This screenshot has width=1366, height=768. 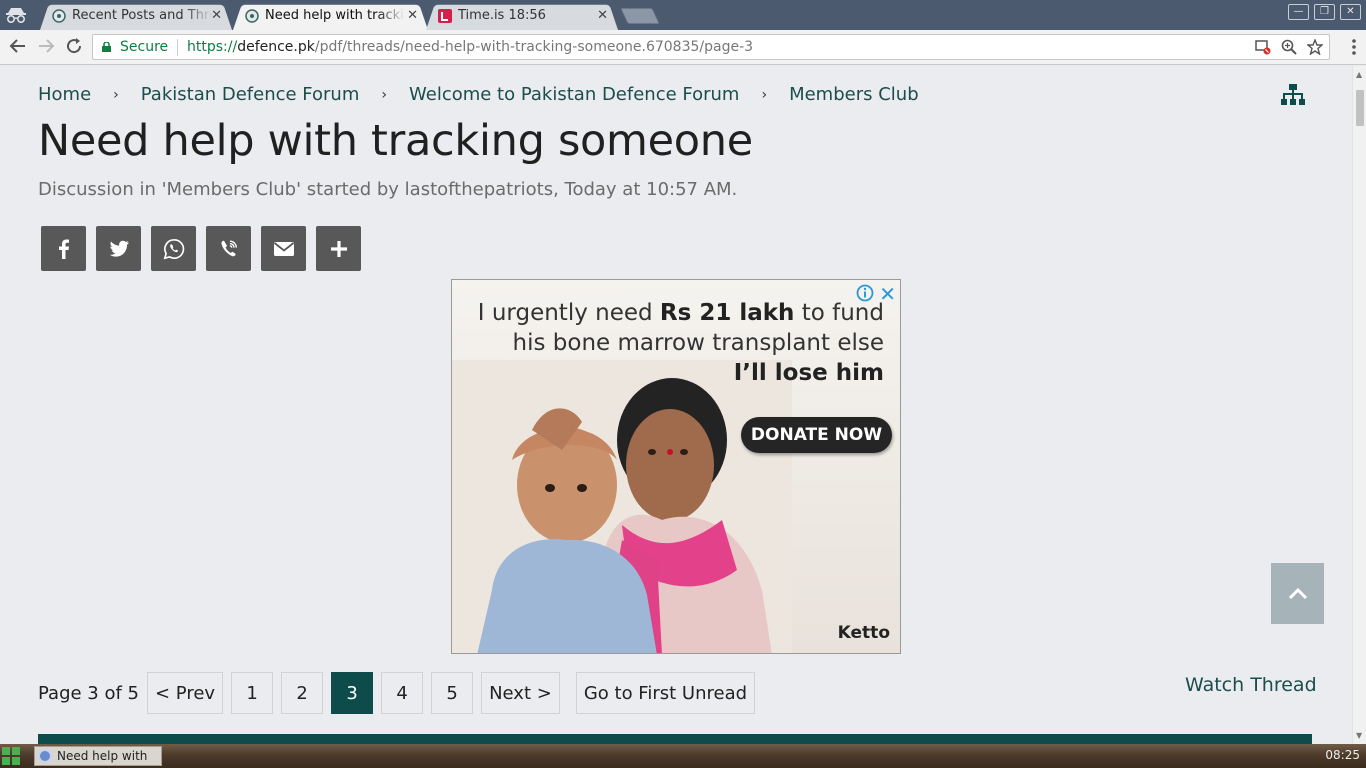 What do you see at coordinates (520, 693) in the screenshot?
I see `next-page-button: Next >` at bounding box center [520, 693].